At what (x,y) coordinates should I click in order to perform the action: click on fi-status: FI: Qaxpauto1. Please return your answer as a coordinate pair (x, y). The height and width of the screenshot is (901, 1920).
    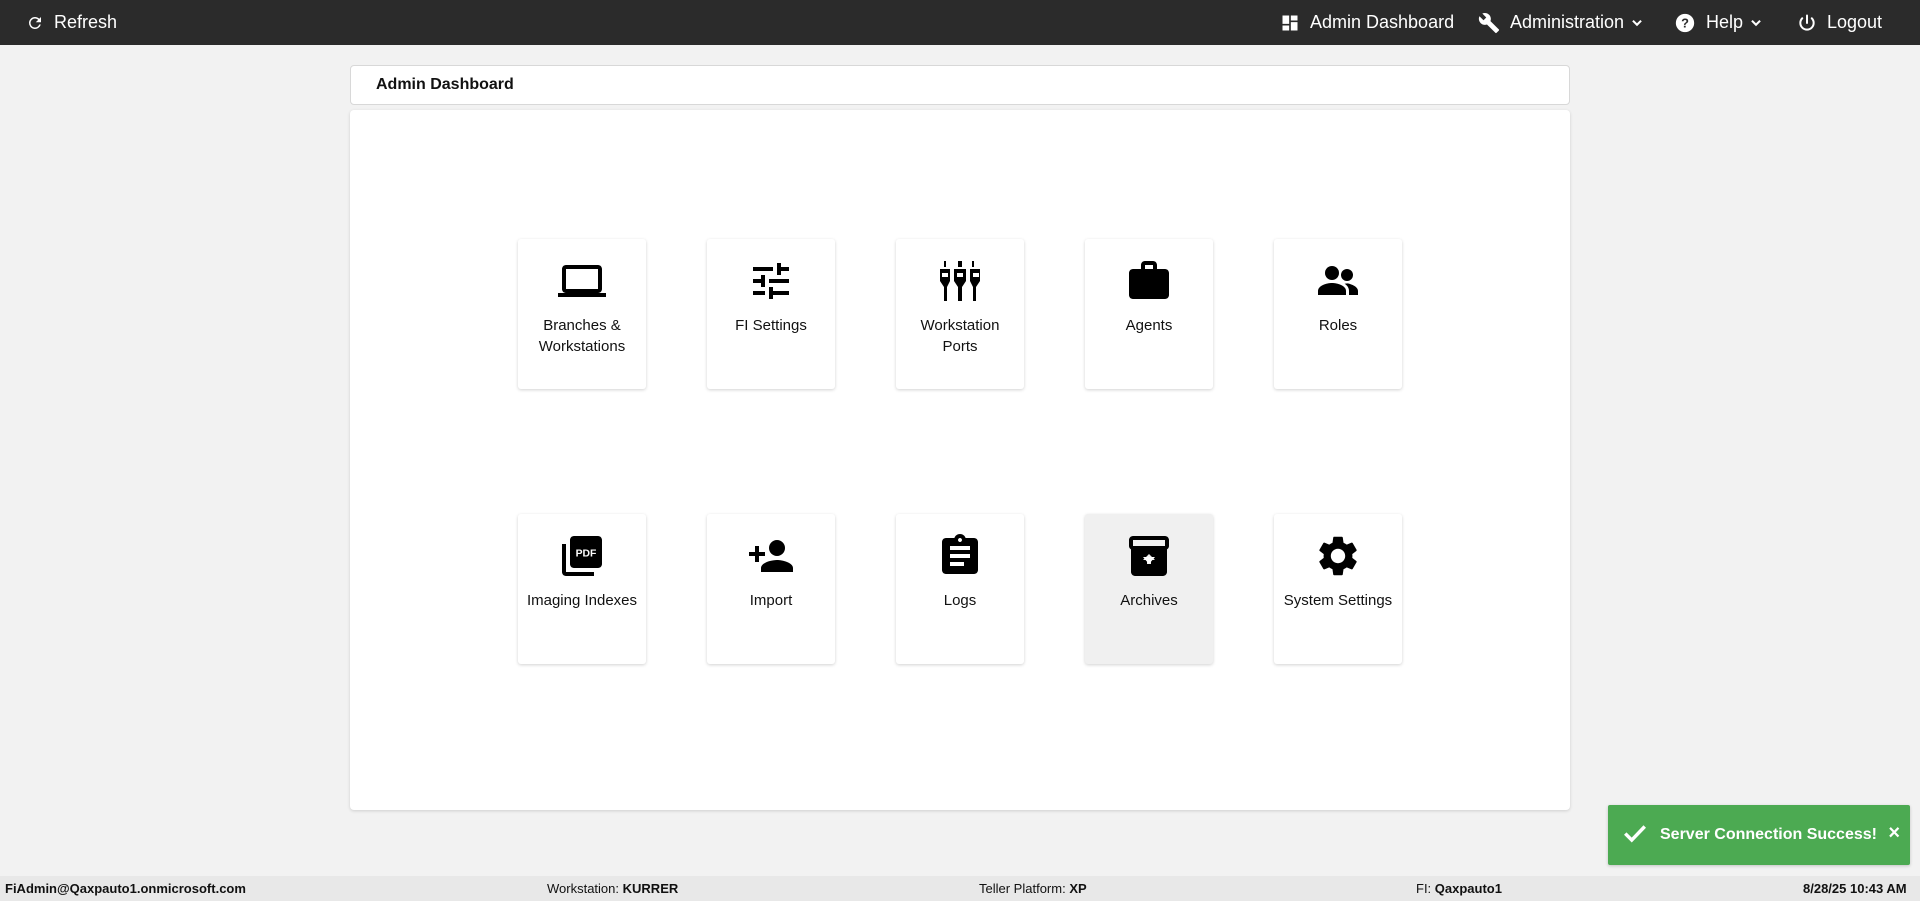
    Looking at the image, I should click on (1459, 888).